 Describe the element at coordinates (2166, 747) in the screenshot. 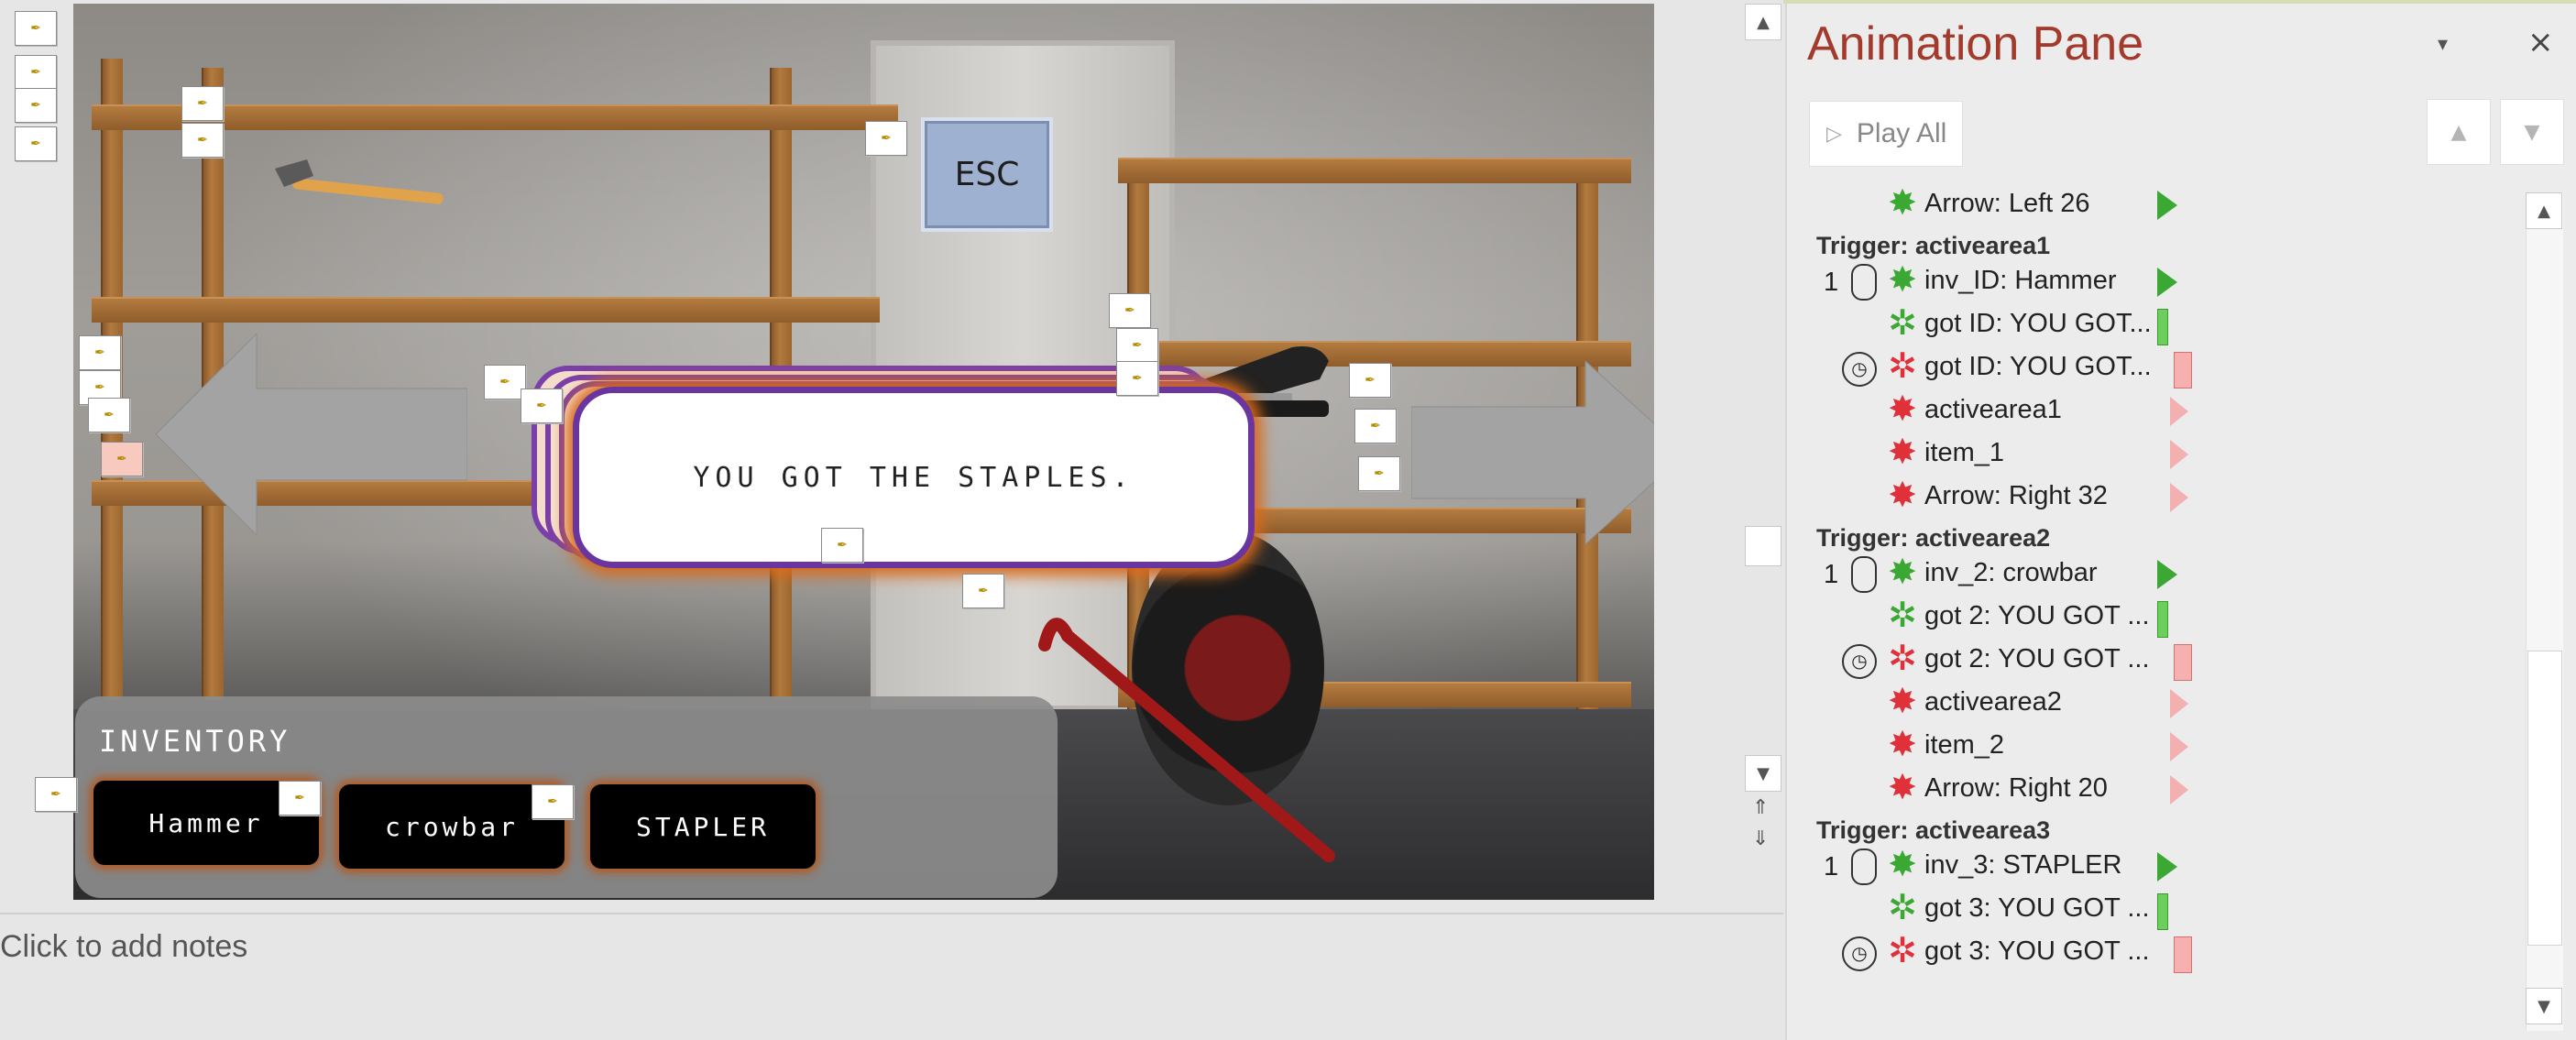

I see `animation-row: ✸ item_2` at that location.